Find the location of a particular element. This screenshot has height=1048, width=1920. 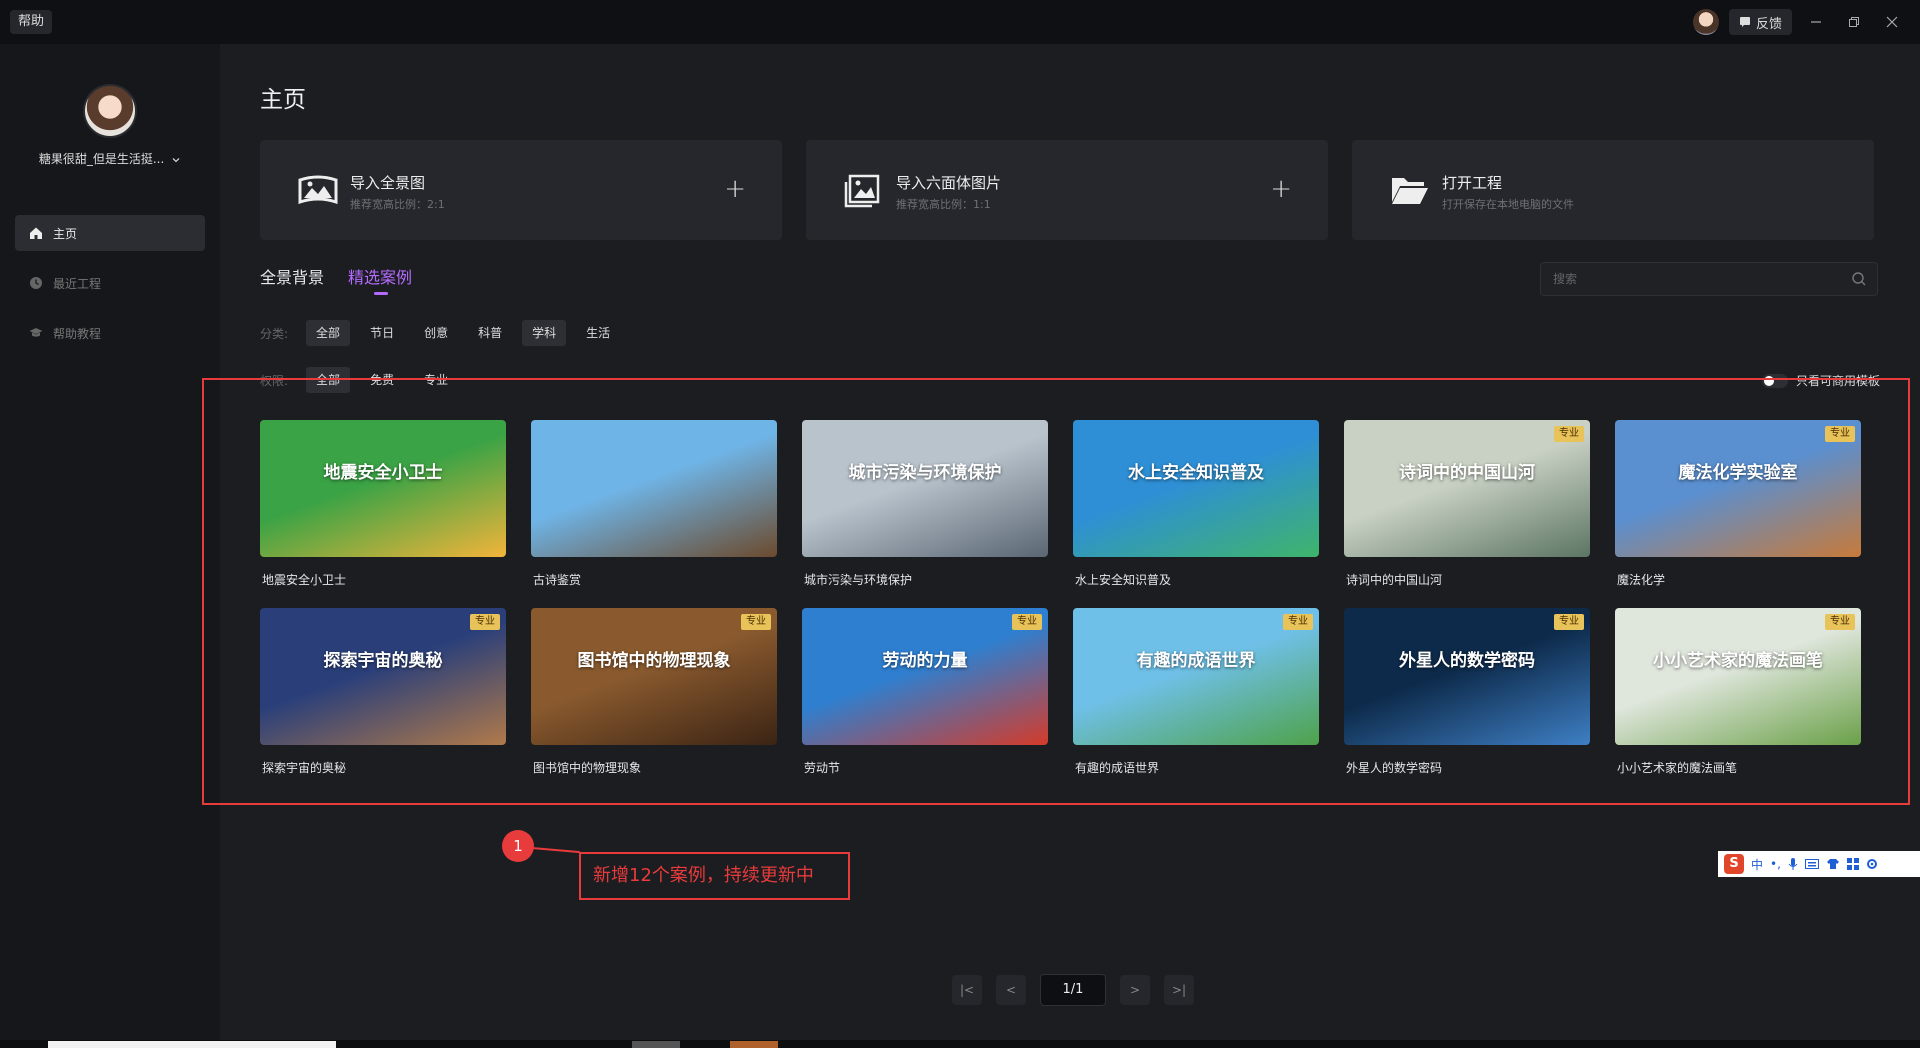

tab-panorama-background: 全景背景 is located at coordinates (292, 276).